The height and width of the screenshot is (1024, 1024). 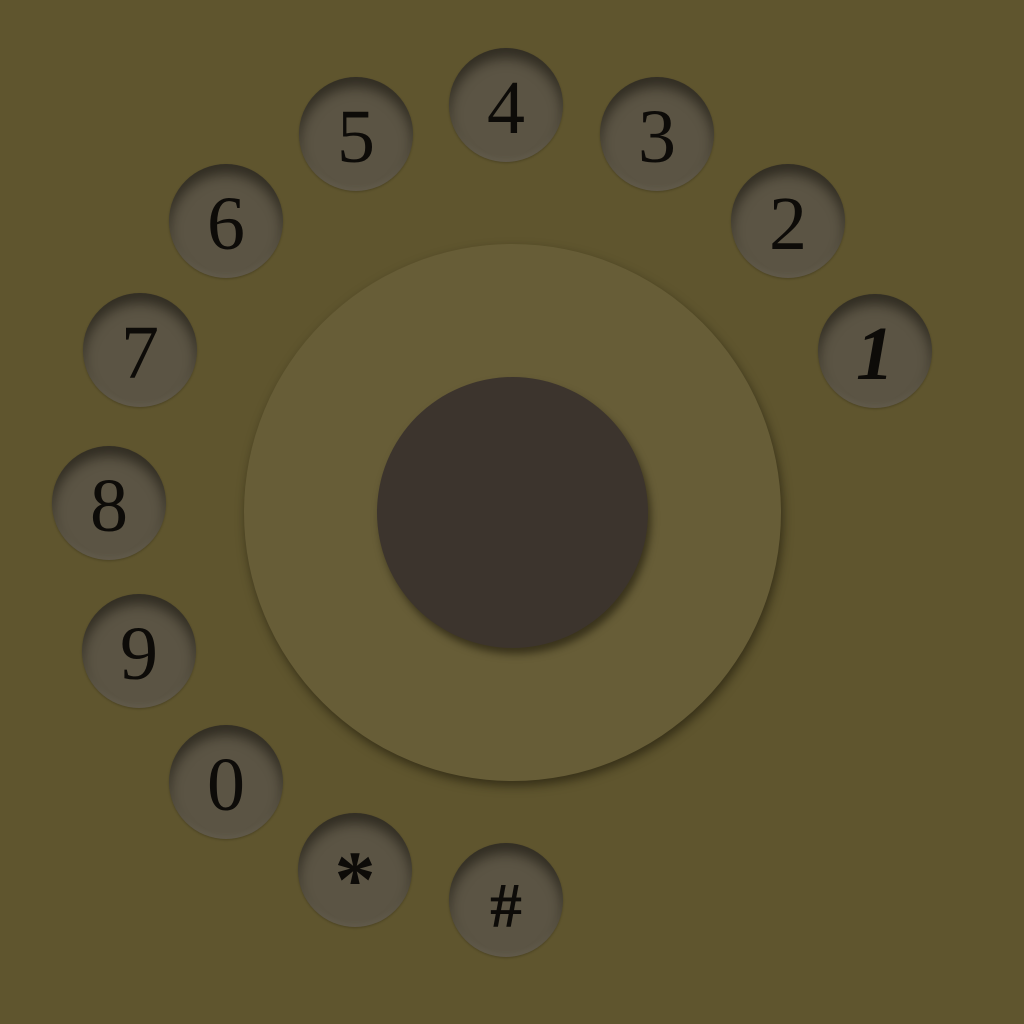 I want to click on dial-key-0: 0, so click(x=226, y=782).